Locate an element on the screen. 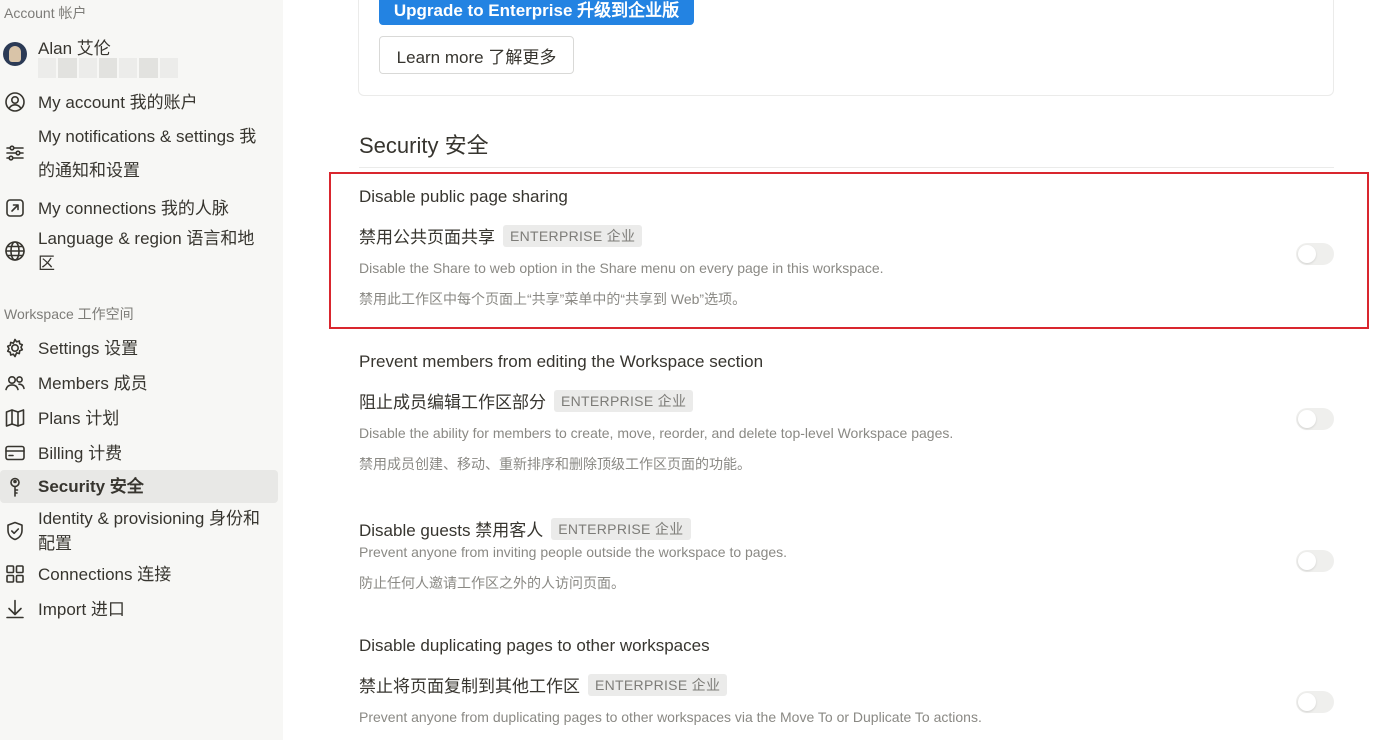  sidebar-item-label: Billing 计费 is located at coordinates (80, 453).